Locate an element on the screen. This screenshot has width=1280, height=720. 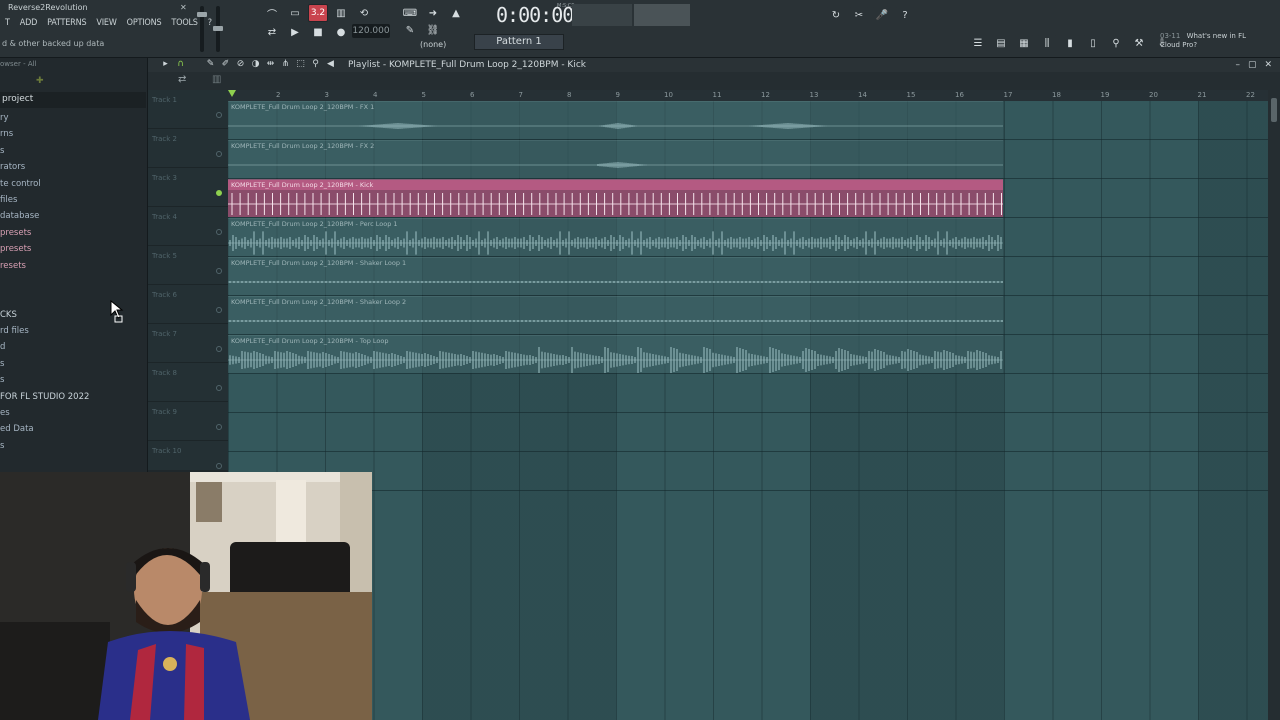
zoom-tool-icon: ⚲ is located at coordinates (315, 64).